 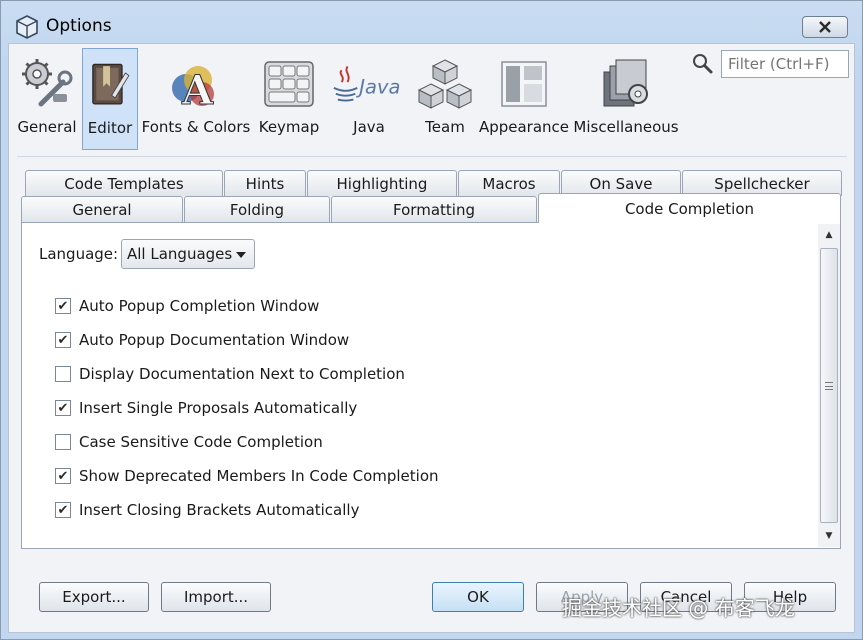 I want to click on option-case-sensitive: Case Sensitive Code Completion, so click(x=189, y=442).